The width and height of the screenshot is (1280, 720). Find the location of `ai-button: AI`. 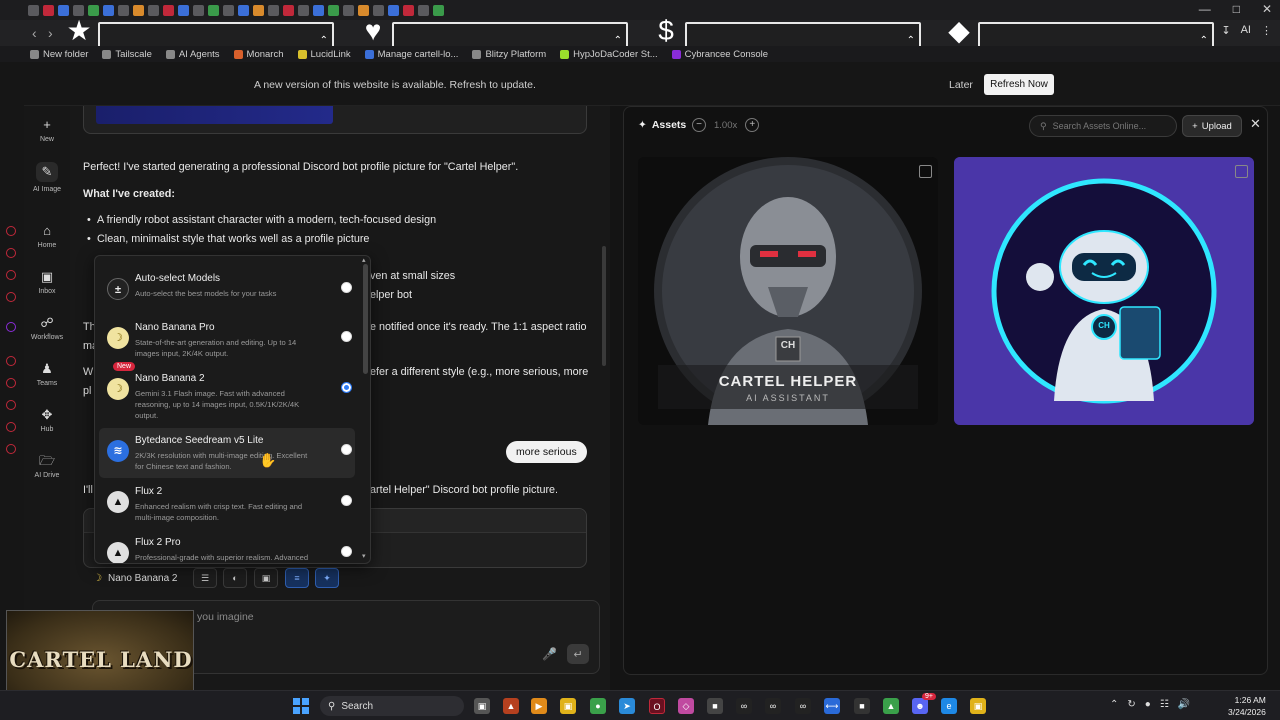

ai-button: AI is located at coordinates (1246, 30).